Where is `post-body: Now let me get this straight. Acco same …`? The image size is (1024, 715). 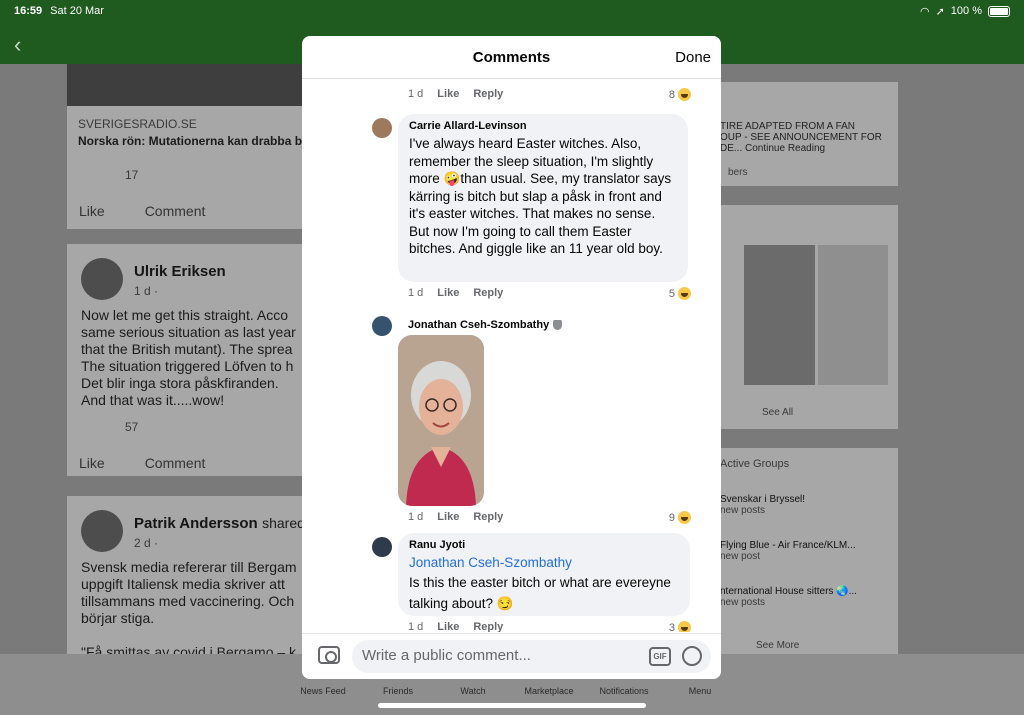
post-body: Now let me get this straight. Acco same … is located at coordinates (188, 358).